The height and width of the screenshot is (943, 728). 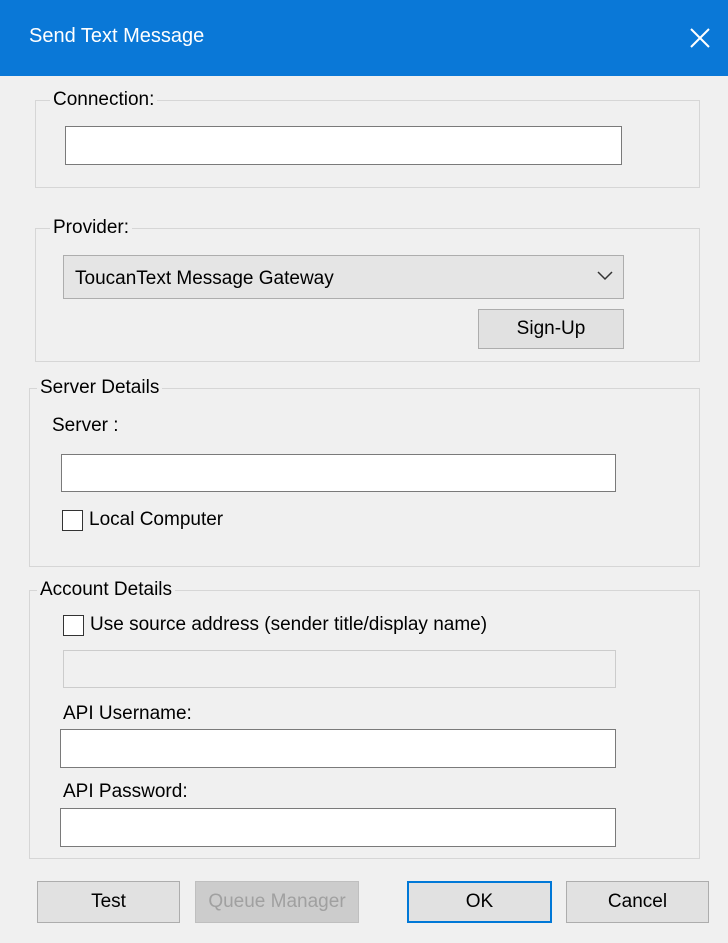 What do you see at coordinates (637, 902) in the screenshot?
I see `cancel-button: Cancel` at bounding box center [637, 902].